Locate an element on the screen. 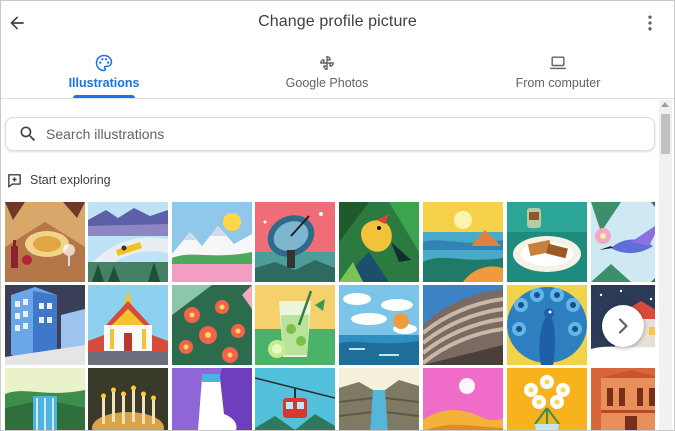 The height and width of the screenshot is (431, 675). add-box-icon is located at coordinates (14, 180).